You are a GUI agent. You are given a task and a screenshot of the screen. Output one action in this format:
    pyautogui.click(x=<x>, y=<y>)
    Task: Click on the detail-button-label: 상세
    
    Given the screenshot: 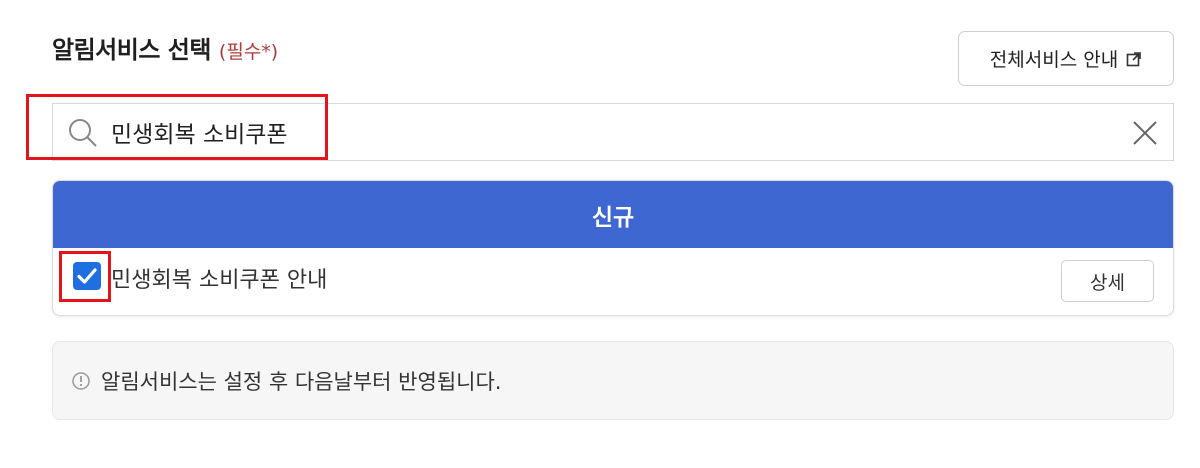 What is the action you would take?
    pyautogui.click(x=1107, y=282)
    